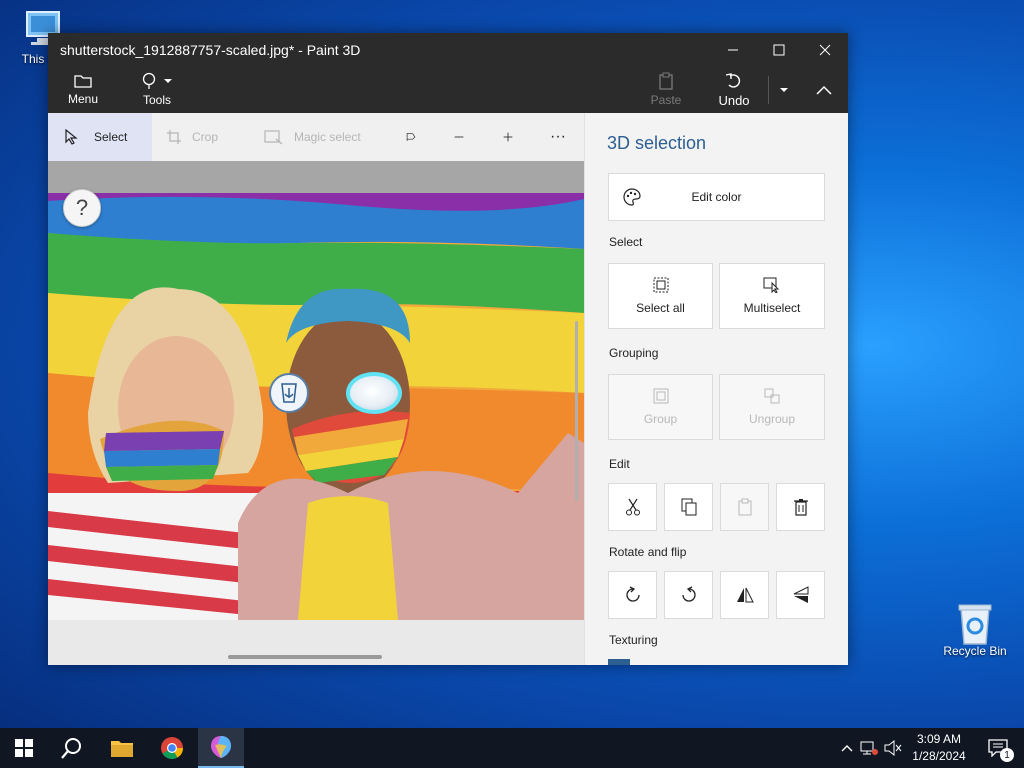 This screenshot has width=1024, height=768. I want to click on recycle-bin-icon, so click(975, 623).